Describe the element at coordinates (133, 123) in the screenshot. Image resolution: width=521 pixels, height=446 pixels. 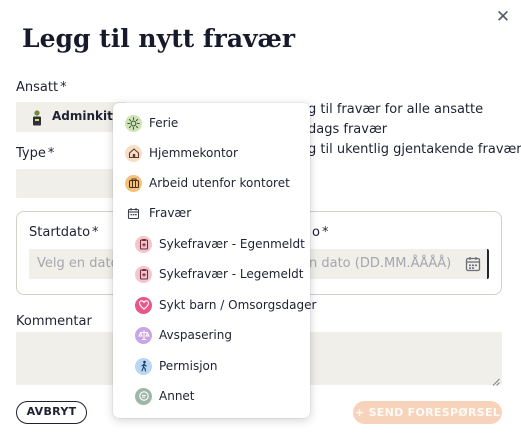
I see `sun-icon` at that location.